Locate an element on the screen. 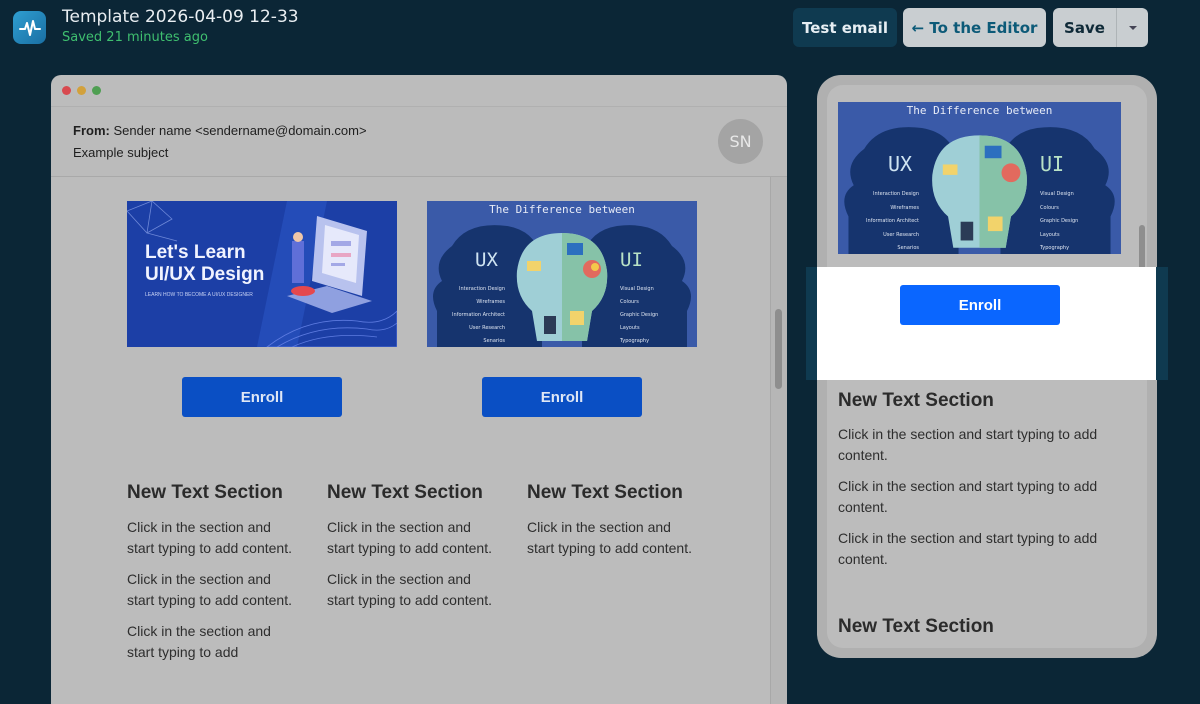  learn-banner-line2: UI/UX Design is located at coordinates (205, 274).